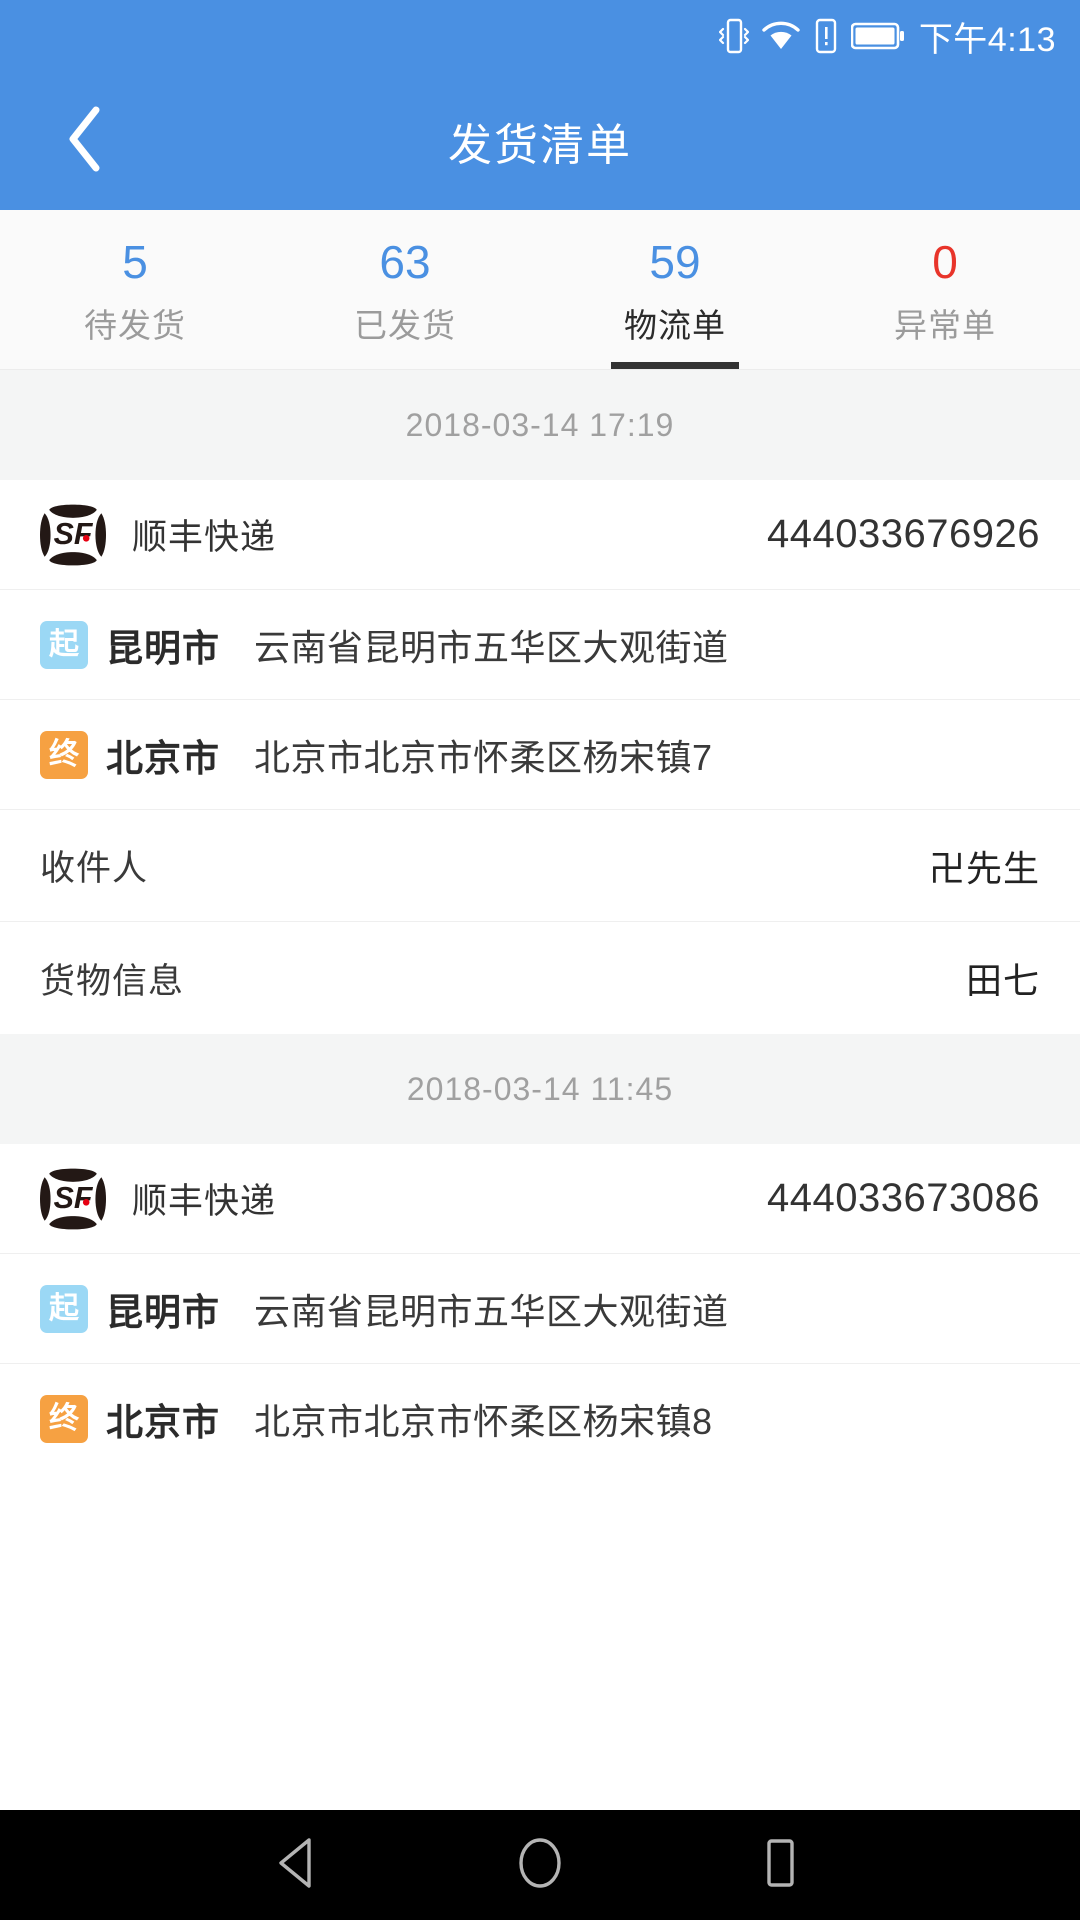  Describe the element at coordinates (94, 868) in the screenshot. I see `receiver-label: 收件人` at that location.